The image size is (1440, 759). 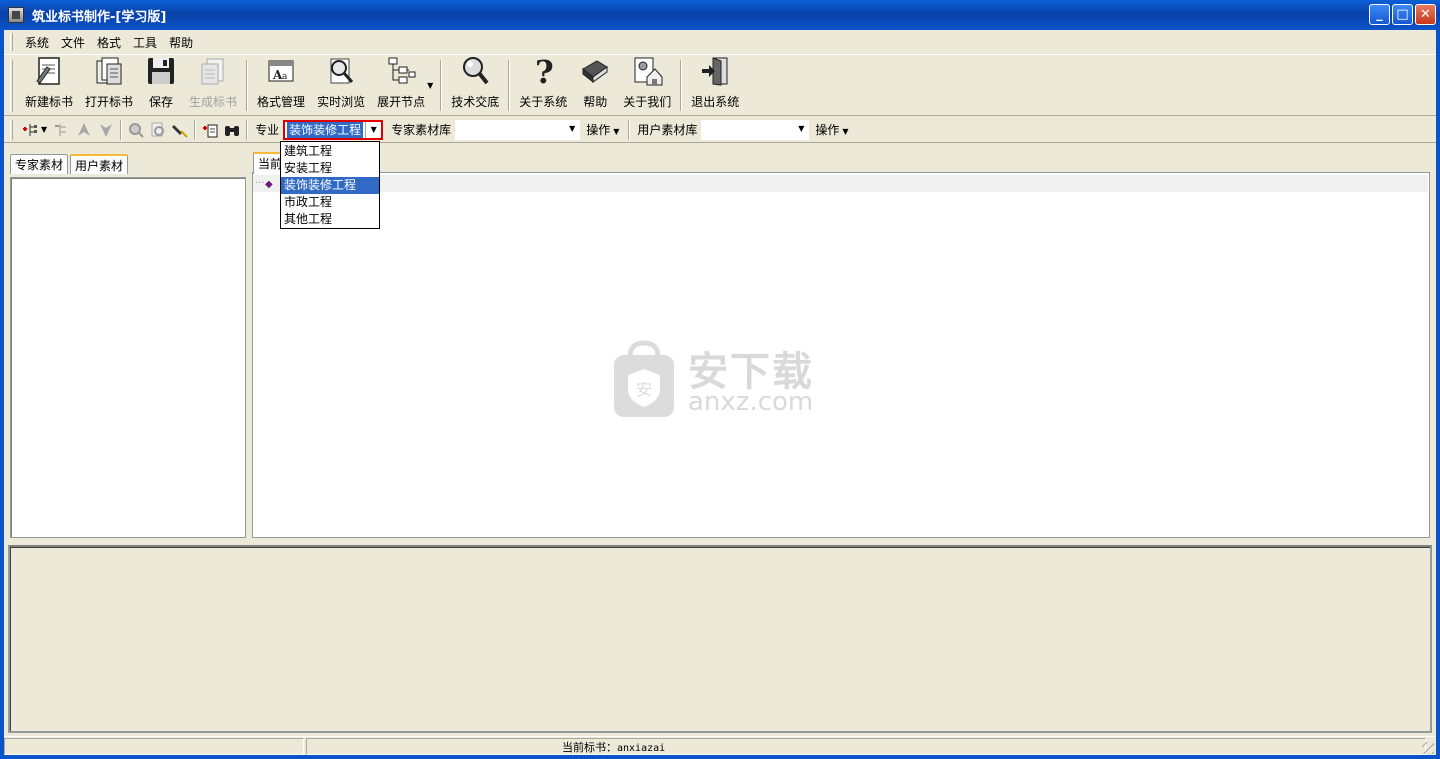 I want to click on zoom-icon, so click(x=136, y=130).